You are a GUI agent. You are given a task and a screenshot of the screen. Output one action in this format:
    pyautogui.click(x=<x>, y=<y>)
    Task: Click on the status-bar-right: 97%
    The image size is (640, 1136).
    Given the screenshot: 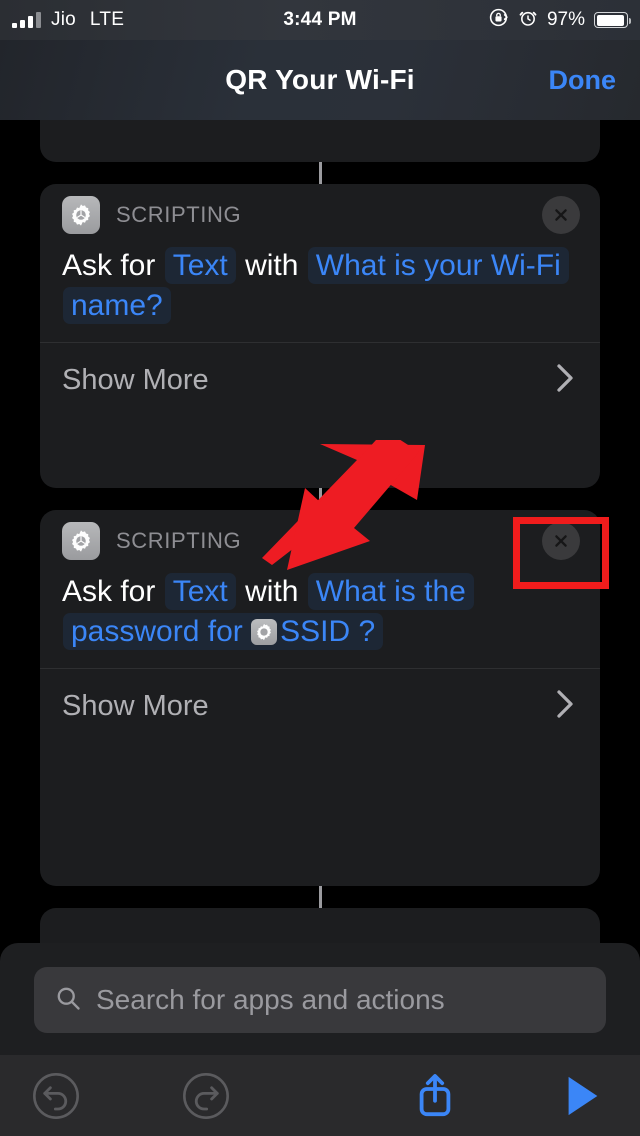 What is the action you would take?
    pyautogui.click(x=564, y=20)
    